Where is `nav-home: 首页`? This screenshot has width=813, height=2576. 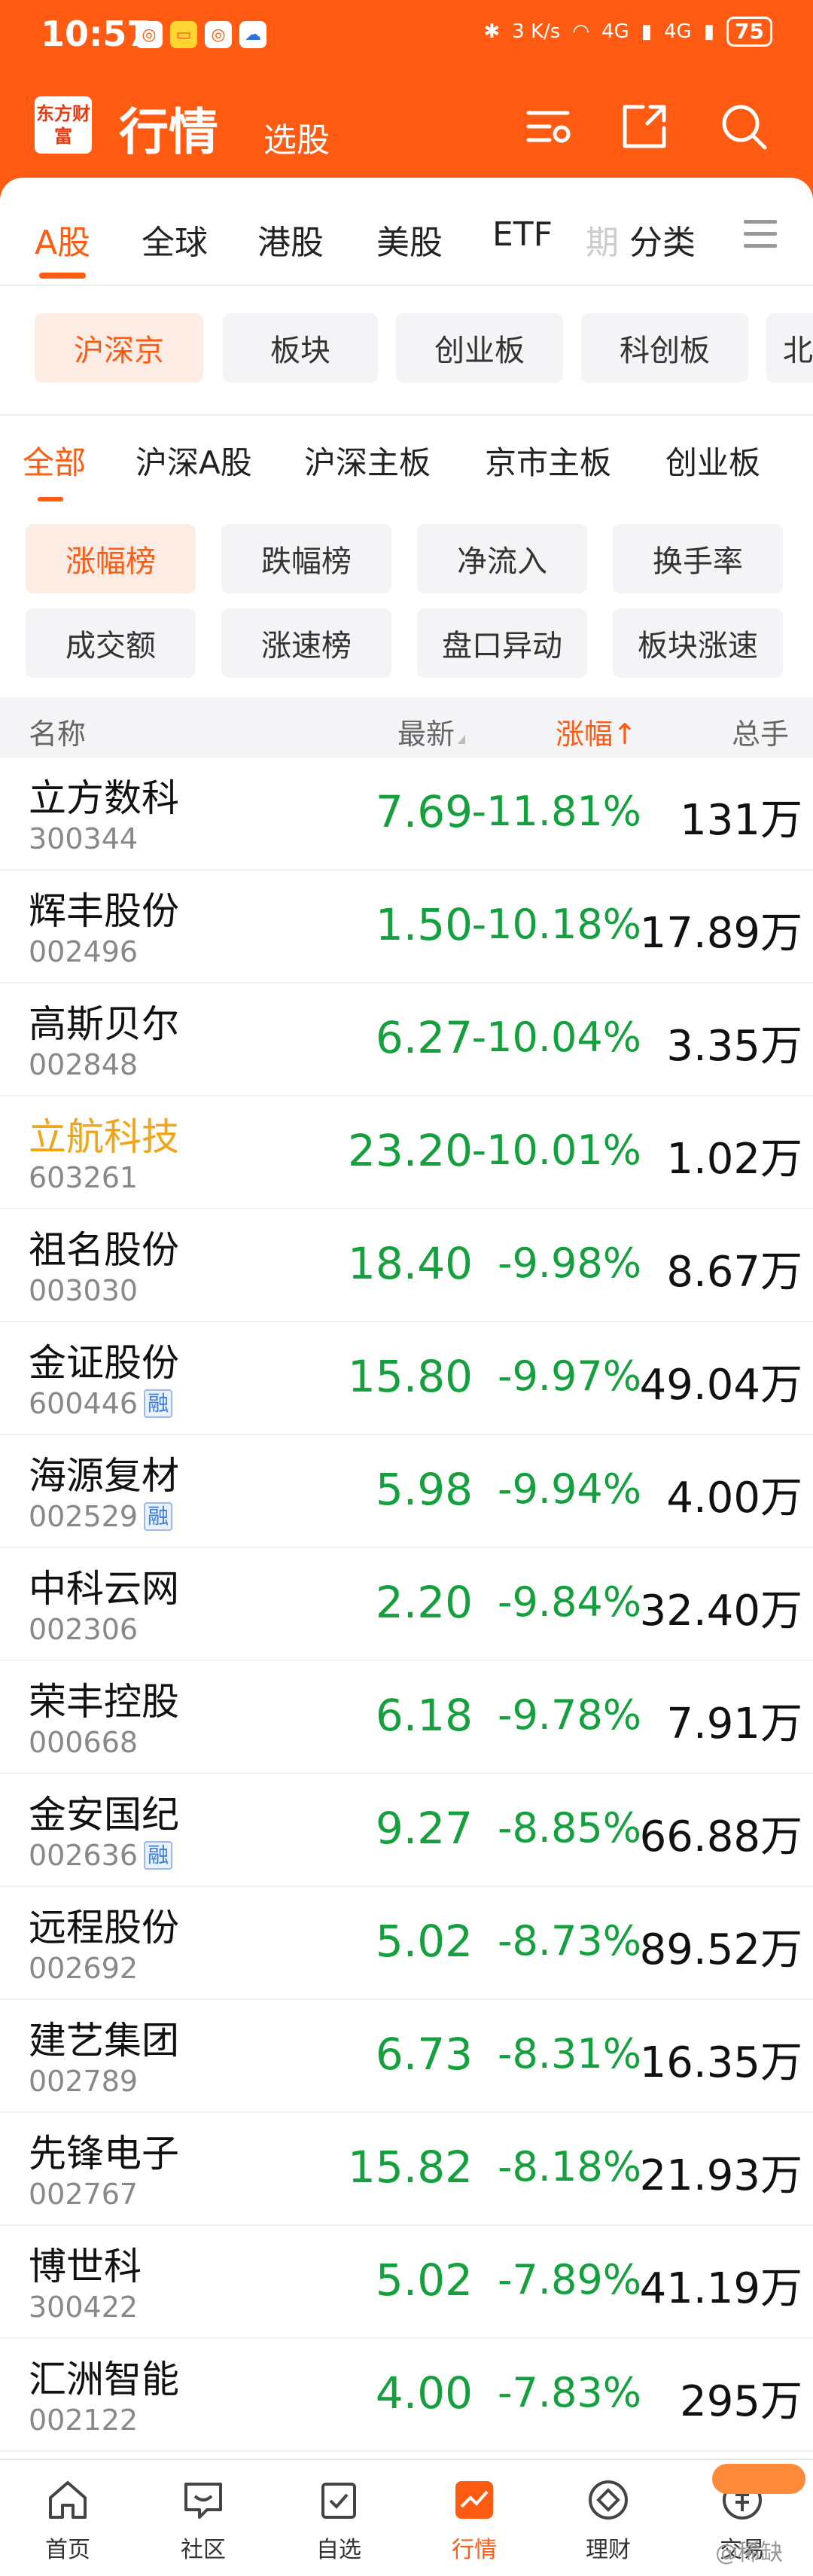
nav-home: 首页 is located at coordinates (68, 2519).